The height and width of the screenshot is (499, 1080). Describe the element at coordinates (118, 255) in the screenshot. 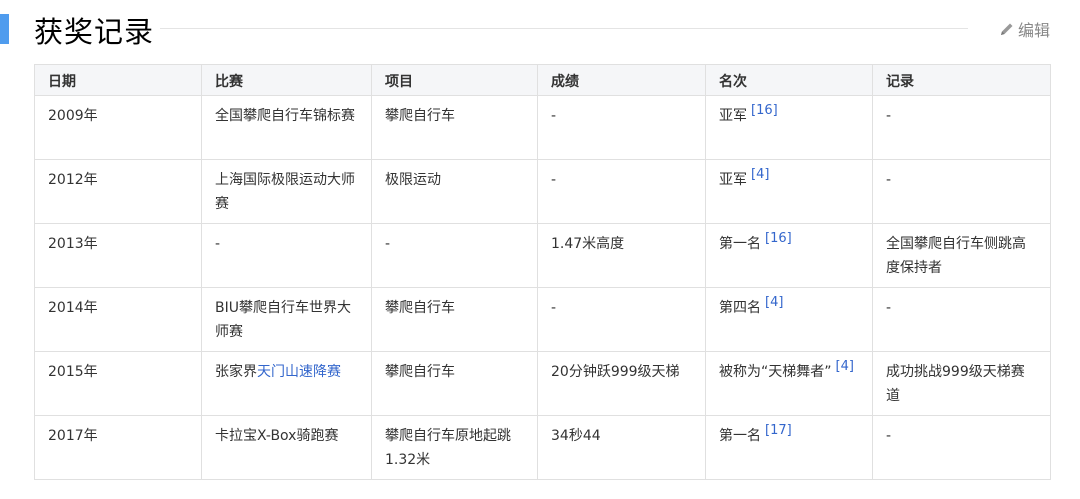

I see `cell-date: 2013年` at that location.